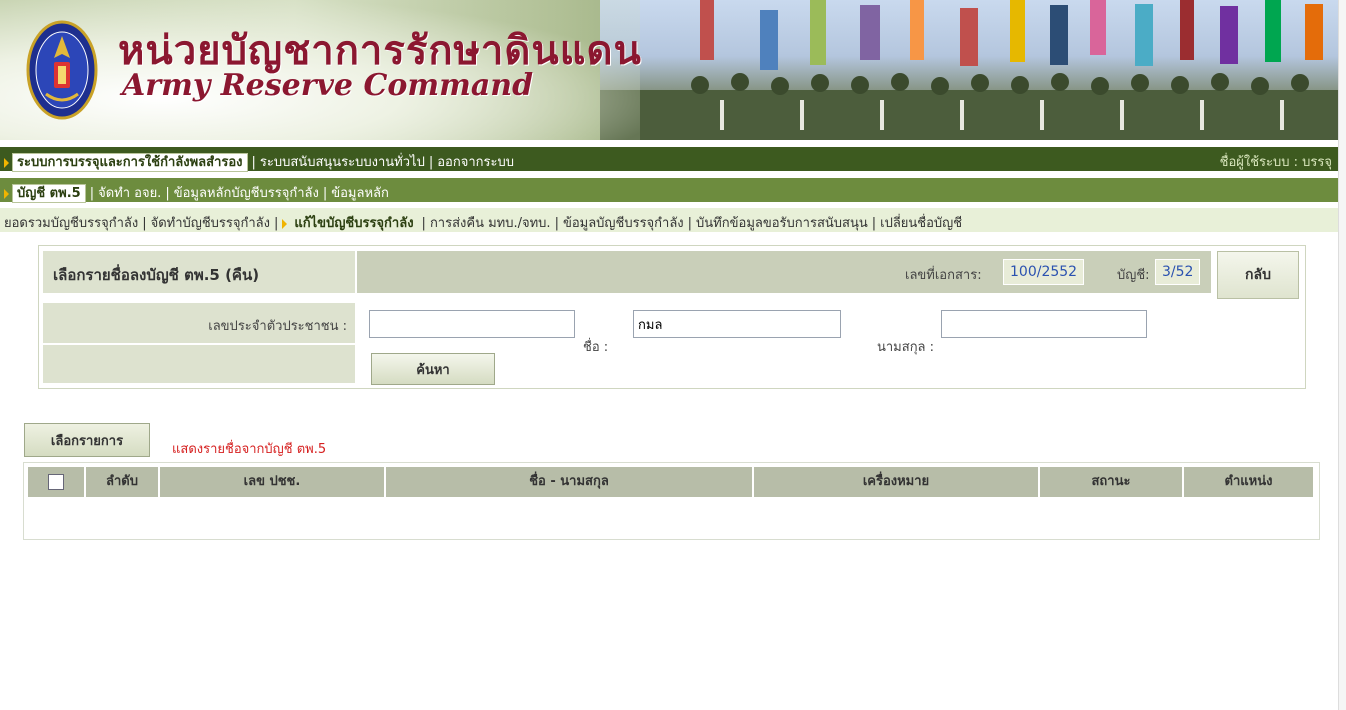 The image size is (1346, 710). Describe the element at coordinates (360, 193) in the screenshot. I see `menu-master-data: ข้อมูลหลัก` at that location.